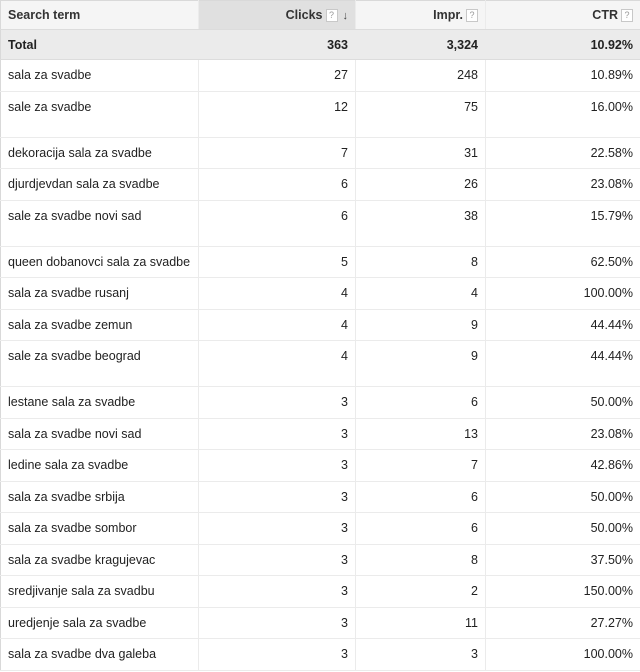 This screenshot has width=640, height=672. Describe the element at coordinates (562, 75) in the screenshot. I see `ctr-cell: 10.89%` at that location.